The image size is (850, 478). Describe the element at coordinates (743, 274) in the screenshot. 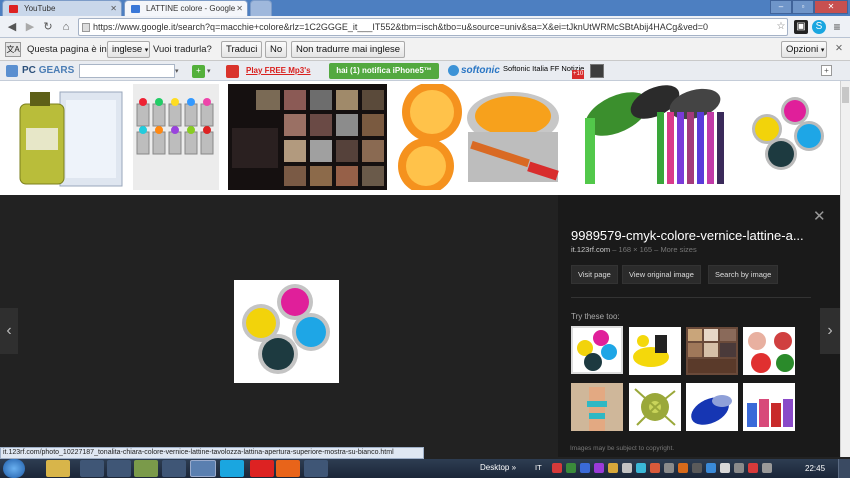

I see `search-by-image-button: Search by image` at that location.